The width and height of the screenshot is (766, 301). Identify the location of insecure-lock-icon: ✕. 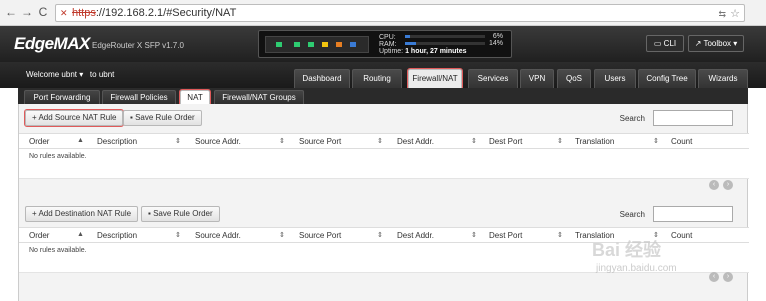
(64, 13).